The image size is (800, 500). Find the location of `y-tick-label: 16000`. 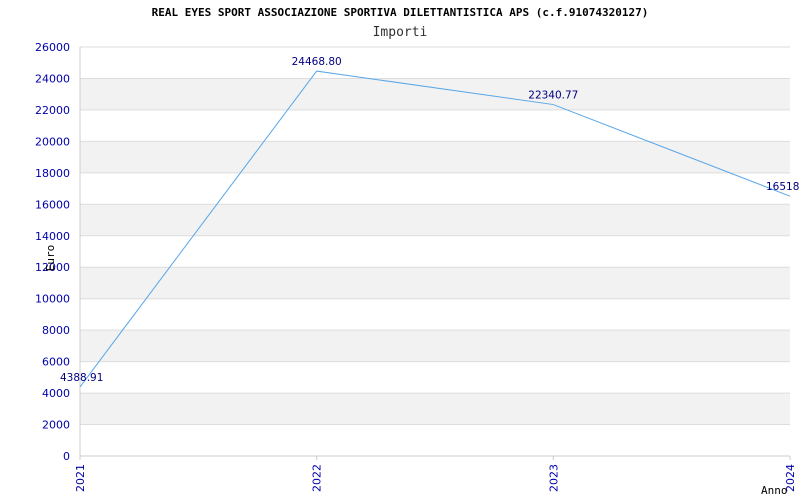

y-tick-label: 16000 is located at coordinates (52, 204).